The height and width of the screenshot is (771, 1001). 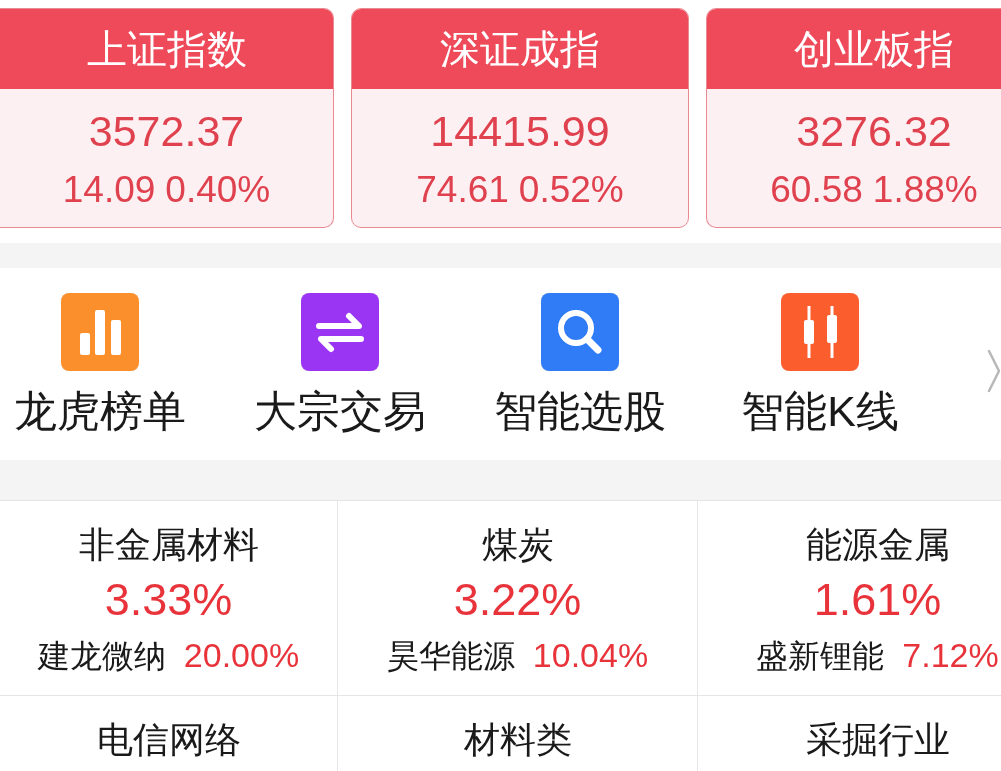 I want to click on index-change-percent: 0.40%, so click(x=218, y=190).